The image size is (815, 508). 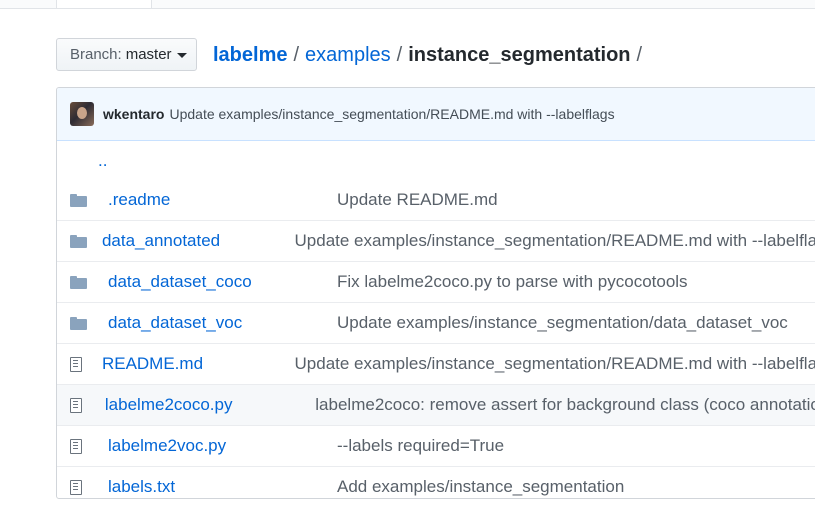 What do you see at coordinates (348, 55) in the screenshot?
I see `breadcrumb-folder-link: examples` at bounding box center [348, 55].